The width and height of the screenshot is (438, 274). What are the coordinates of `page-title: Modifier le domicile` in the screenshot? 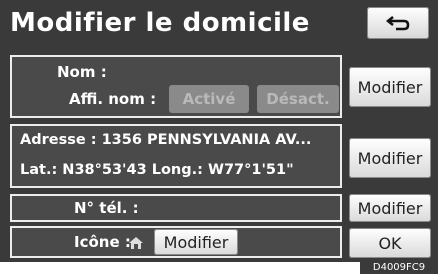 It's located at (160, 23).